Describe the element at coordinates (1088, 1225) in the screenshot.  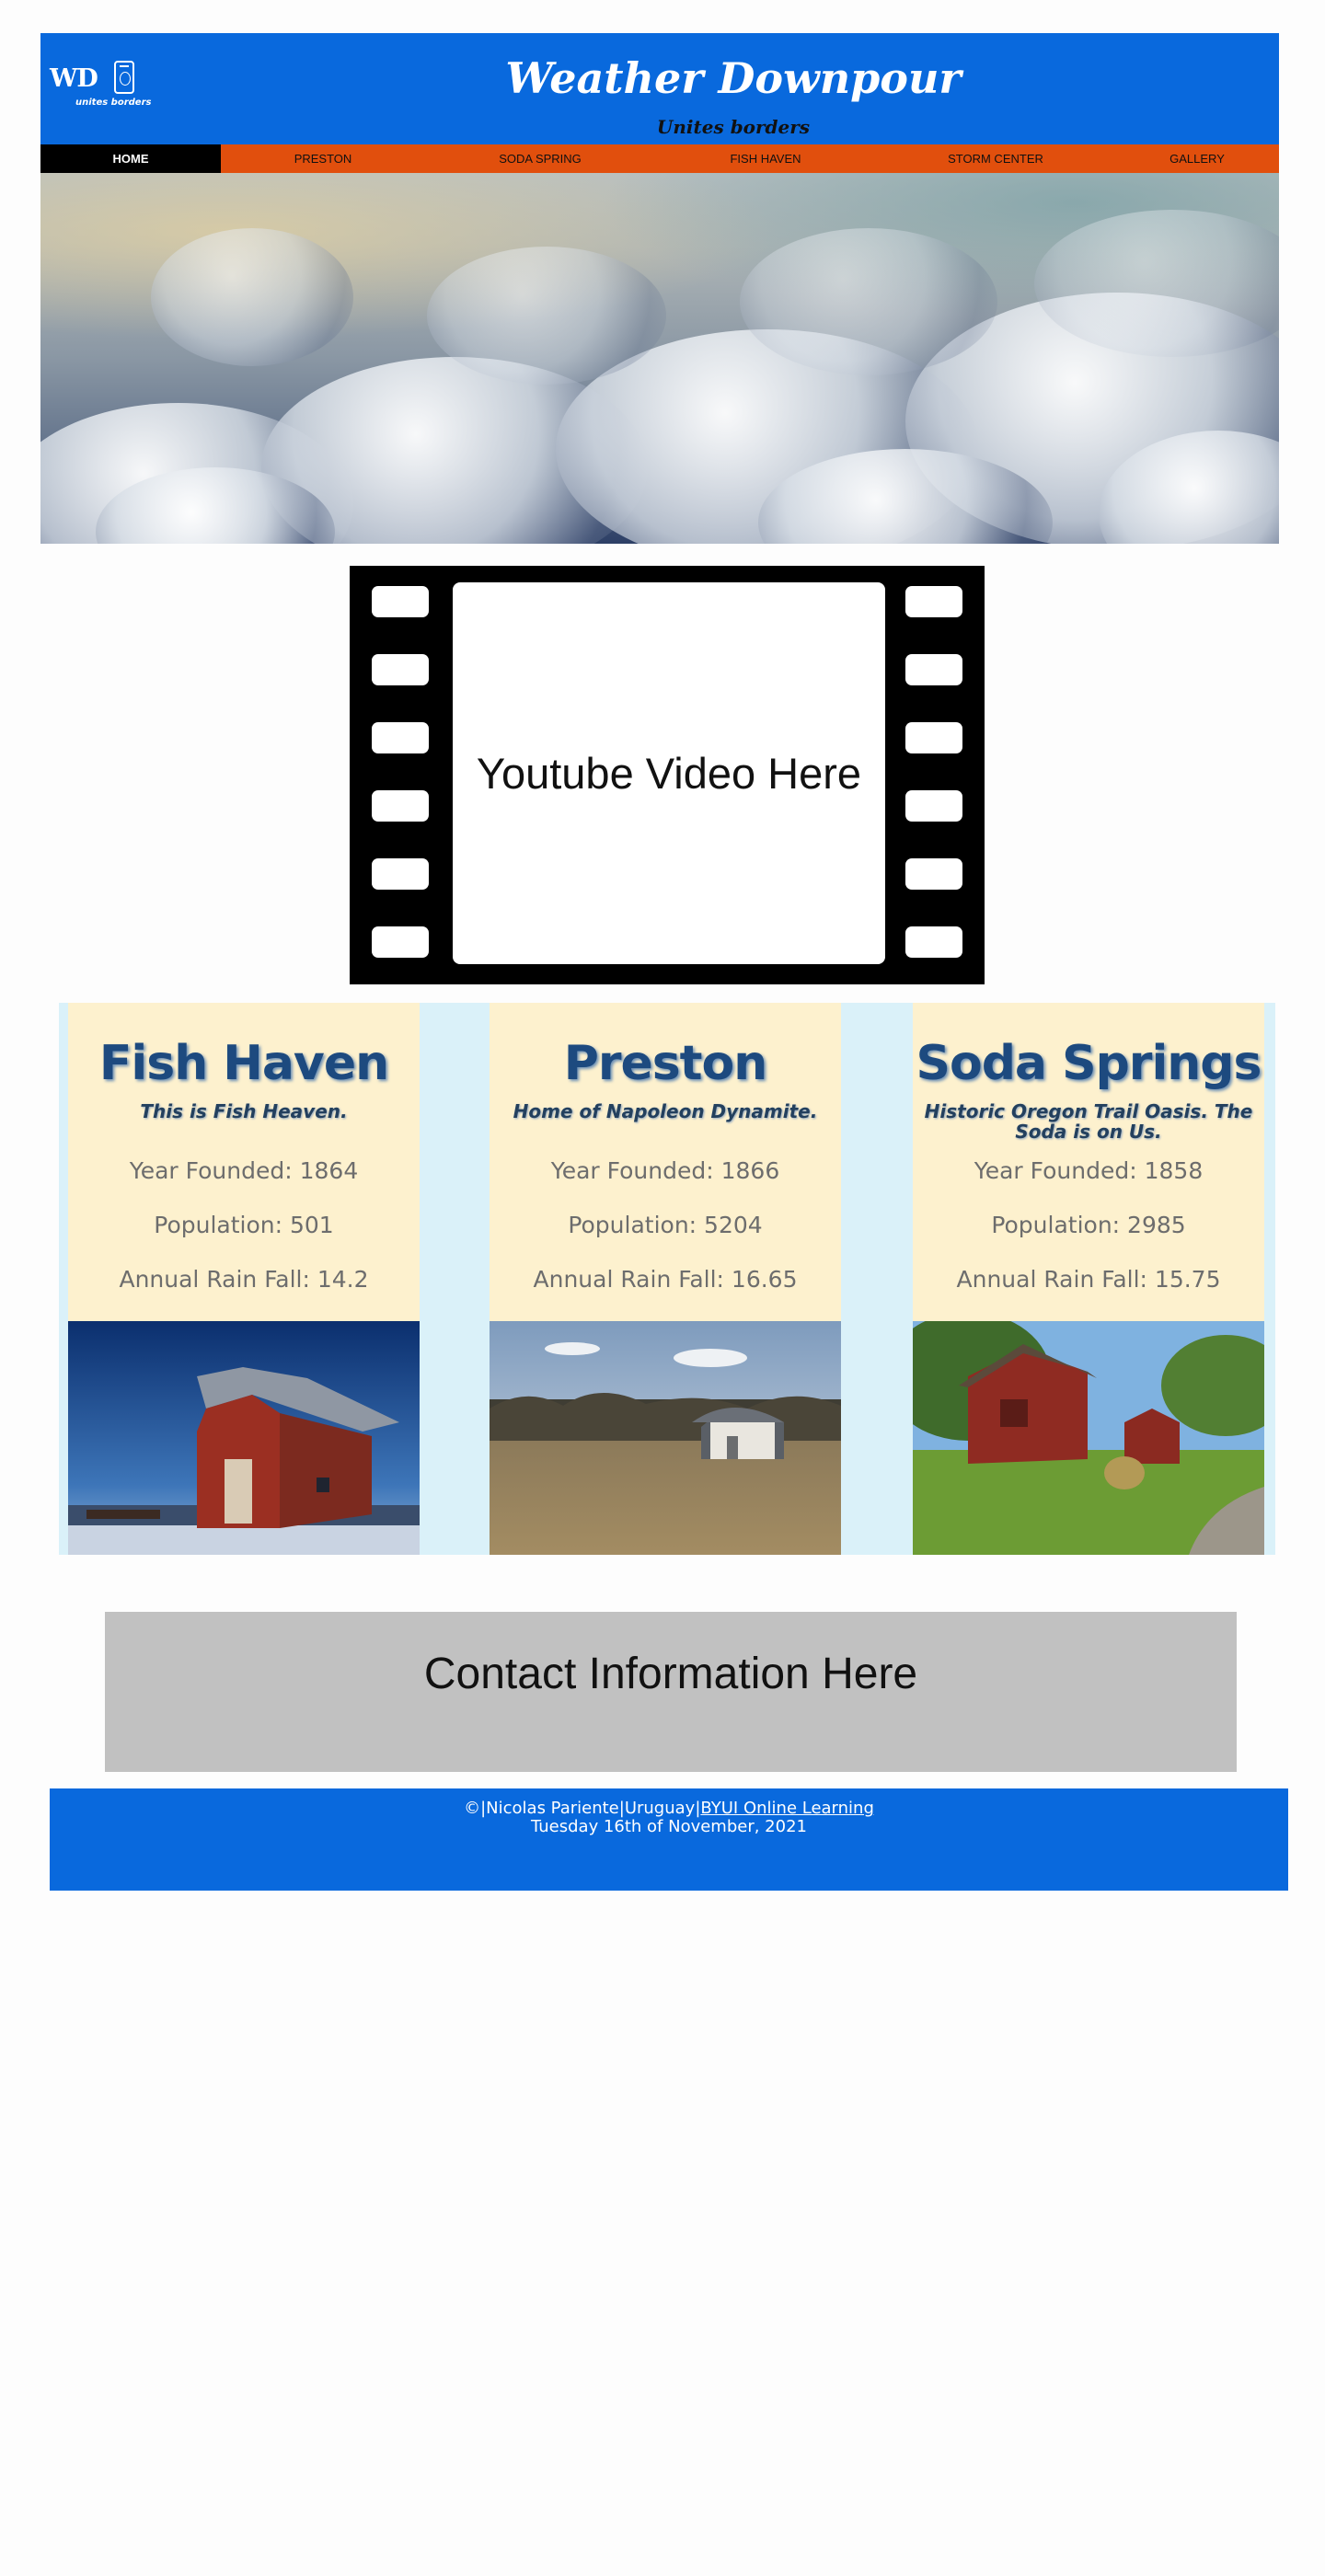
I see `town-population: Population: 2985` at that location.